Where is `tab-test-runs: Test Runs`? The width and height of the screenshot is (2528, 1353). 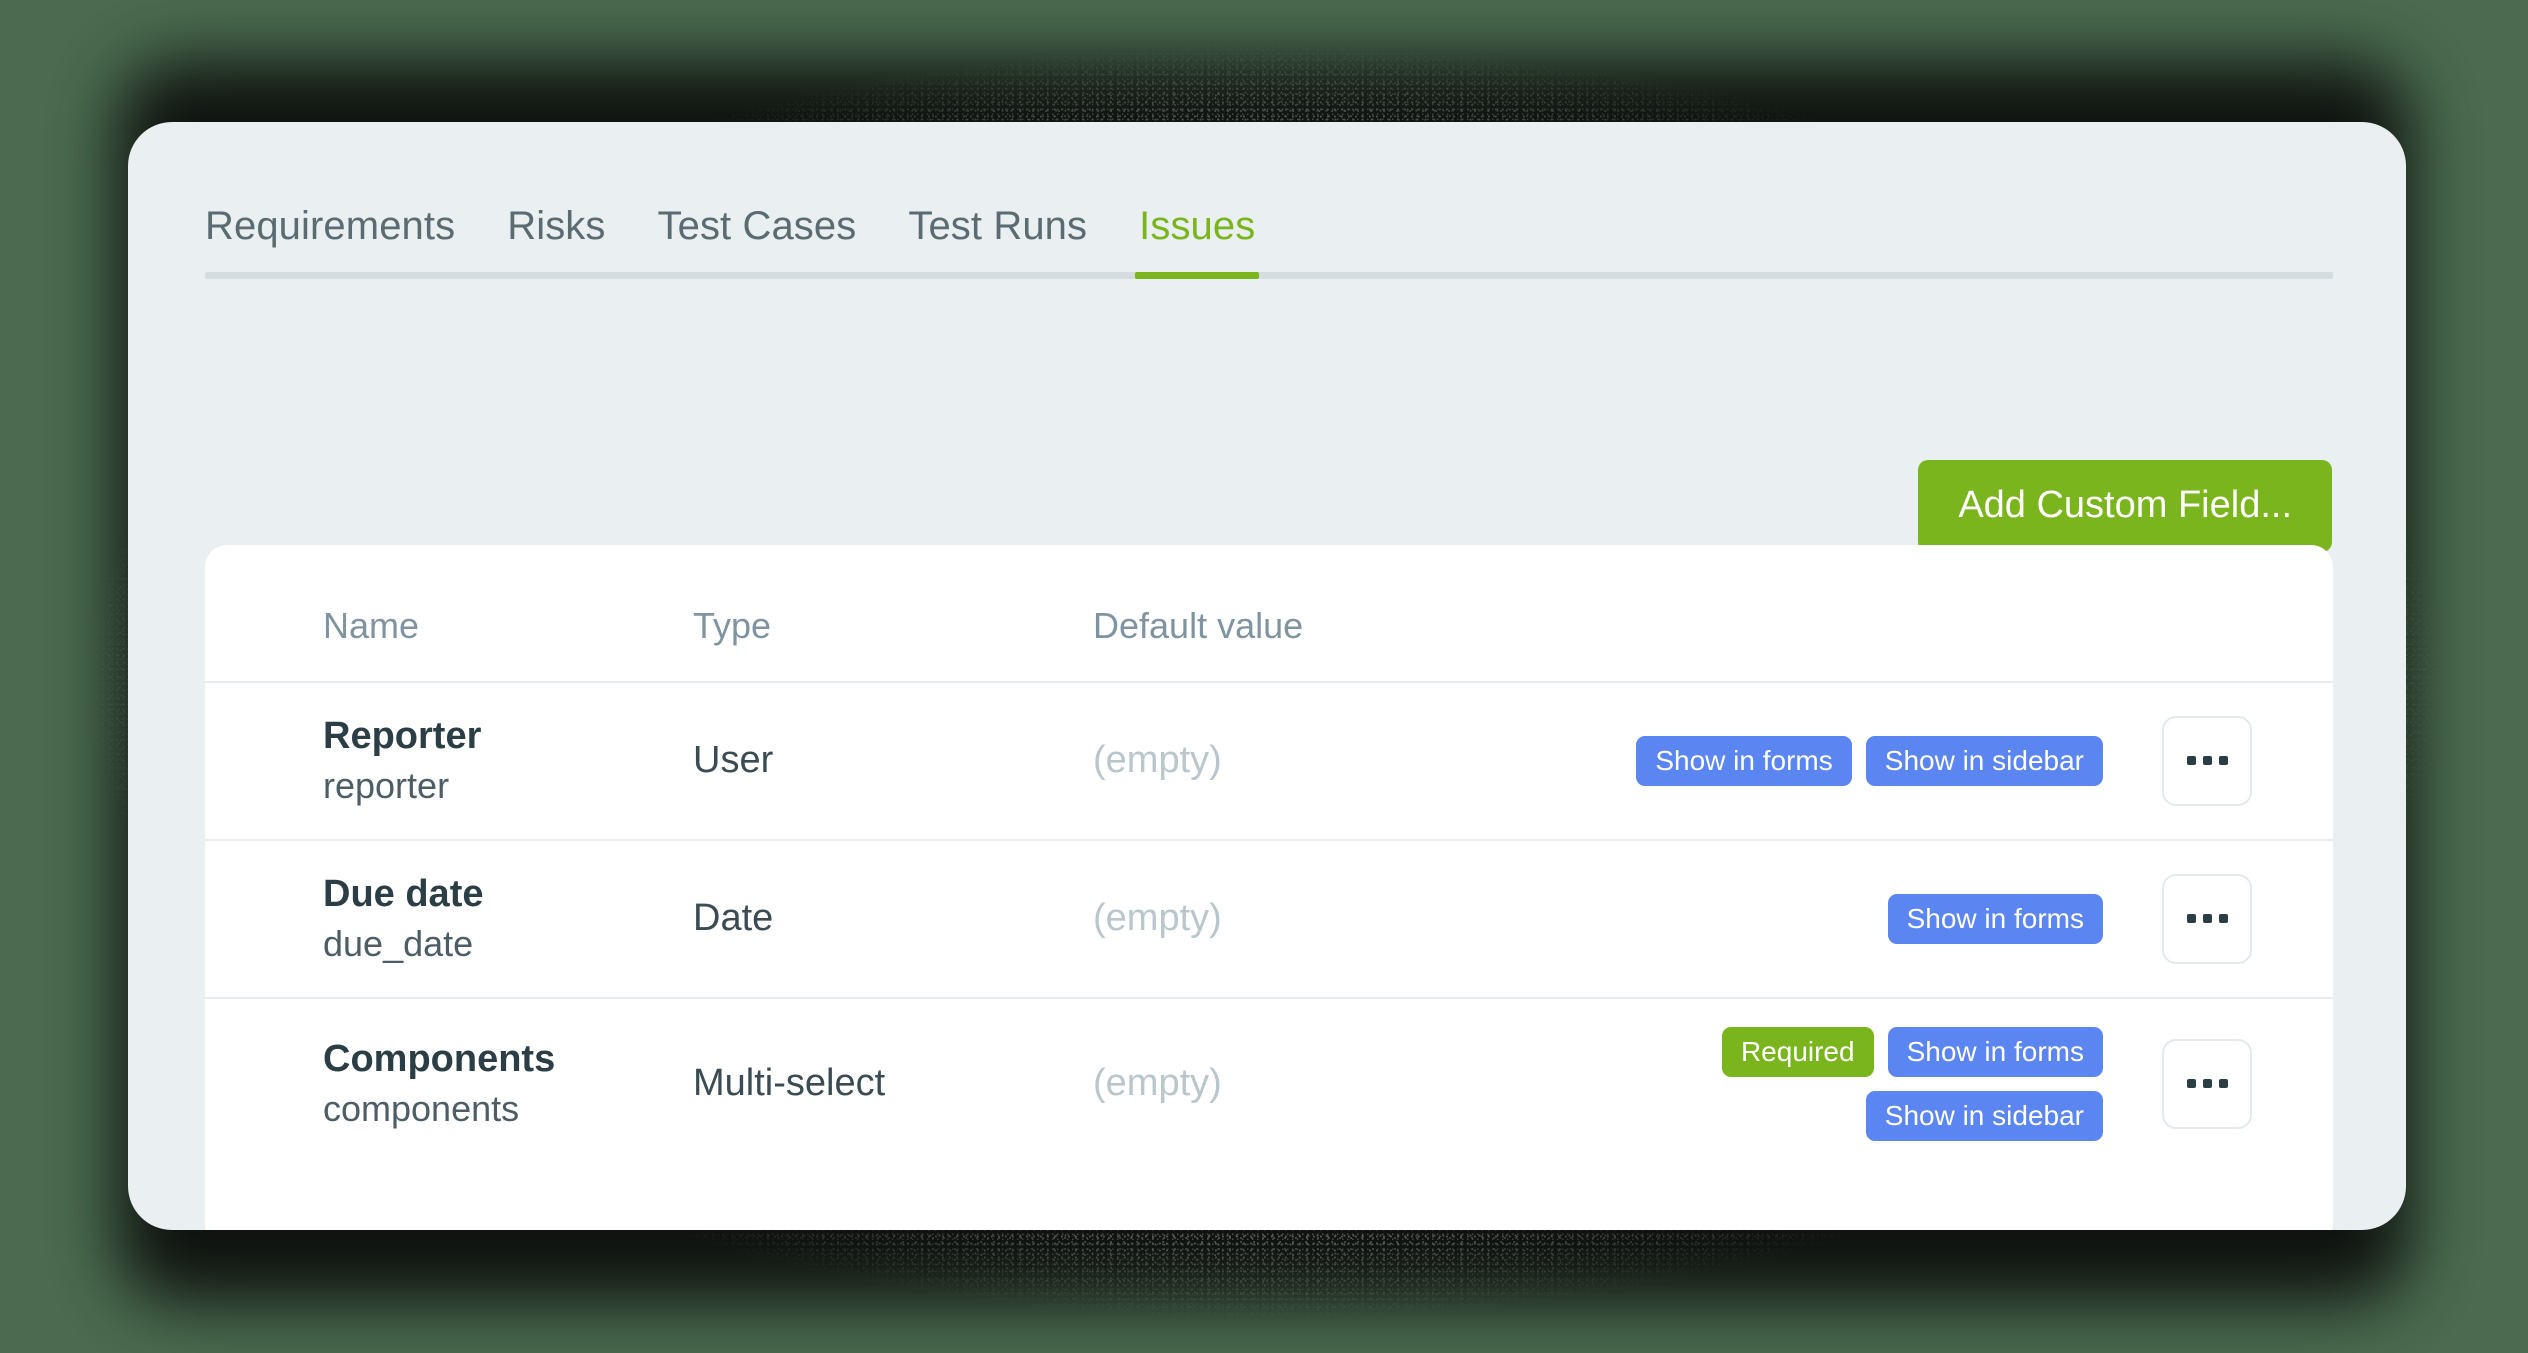
tab-test-runs: Test Runs is located at coordinates (997, 239).